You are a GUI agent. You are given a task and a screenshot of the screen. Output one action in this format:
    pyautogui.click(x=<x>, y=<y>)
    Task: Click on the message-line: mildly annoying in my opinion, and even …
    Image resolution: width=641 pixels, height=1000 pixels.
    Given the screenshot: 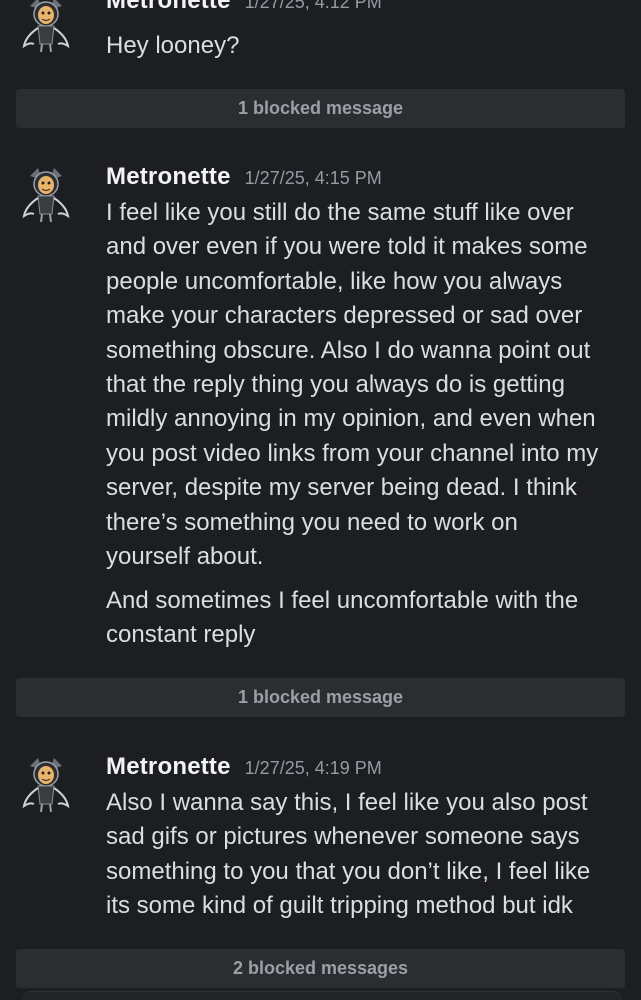 What is the action you would take?
    pyautogui.click(x=351, y=419)
    